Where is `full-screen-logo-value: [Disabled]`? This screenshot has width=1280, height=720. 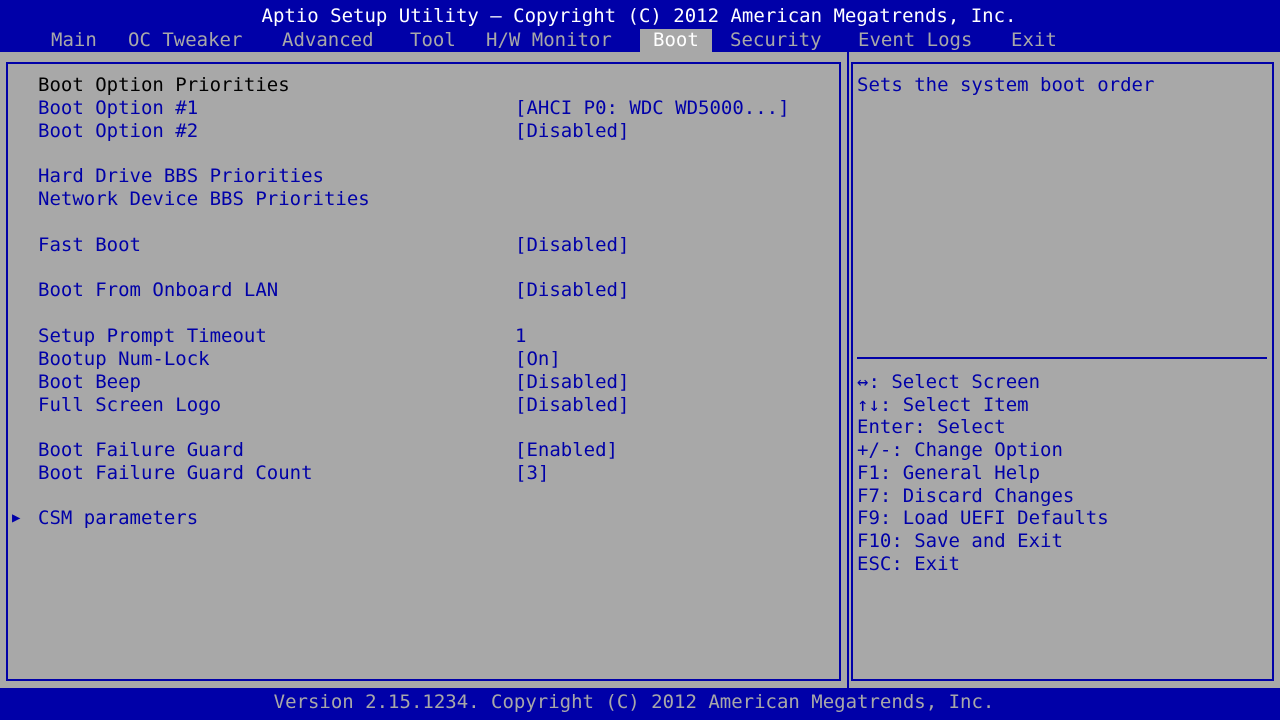 full-screen-logo-value: [Disabled] is located at coordinates (572, 405).